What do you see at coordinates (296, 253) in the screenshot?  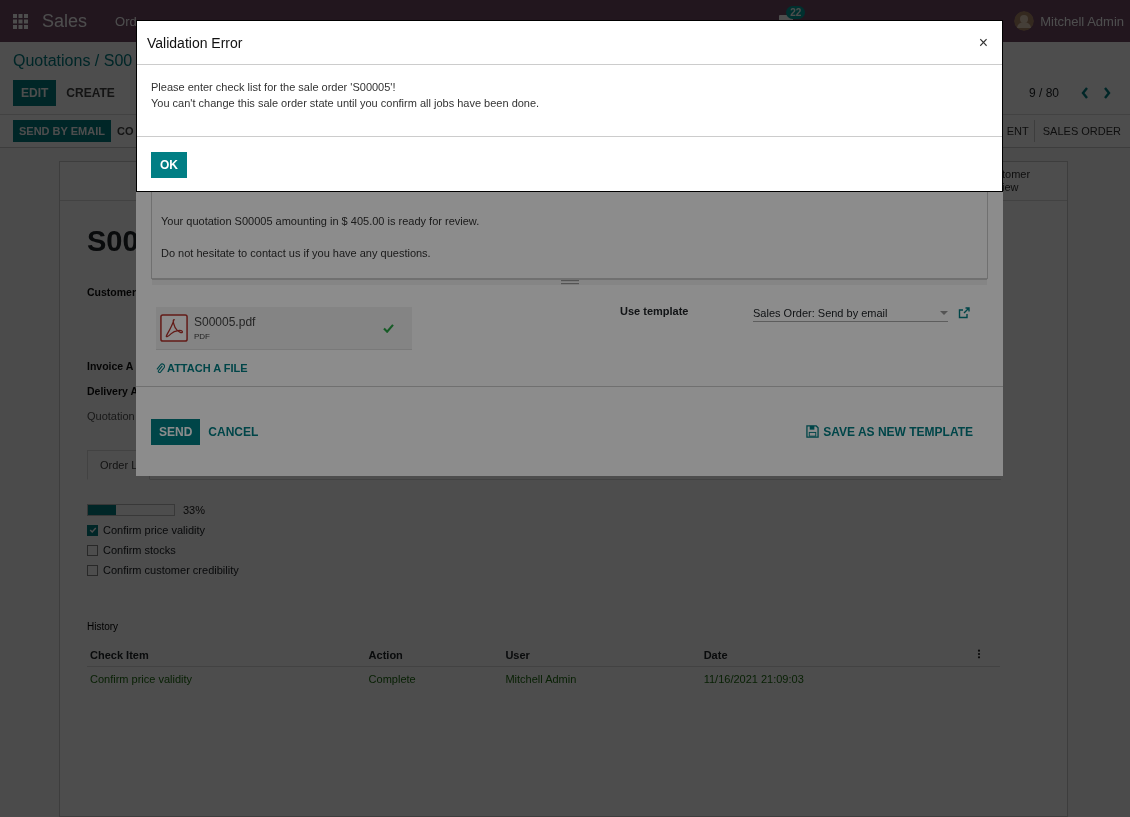 I see `message-text: Do not hesitate to contact us if you have any questions.` at bounding box center [296, 253].